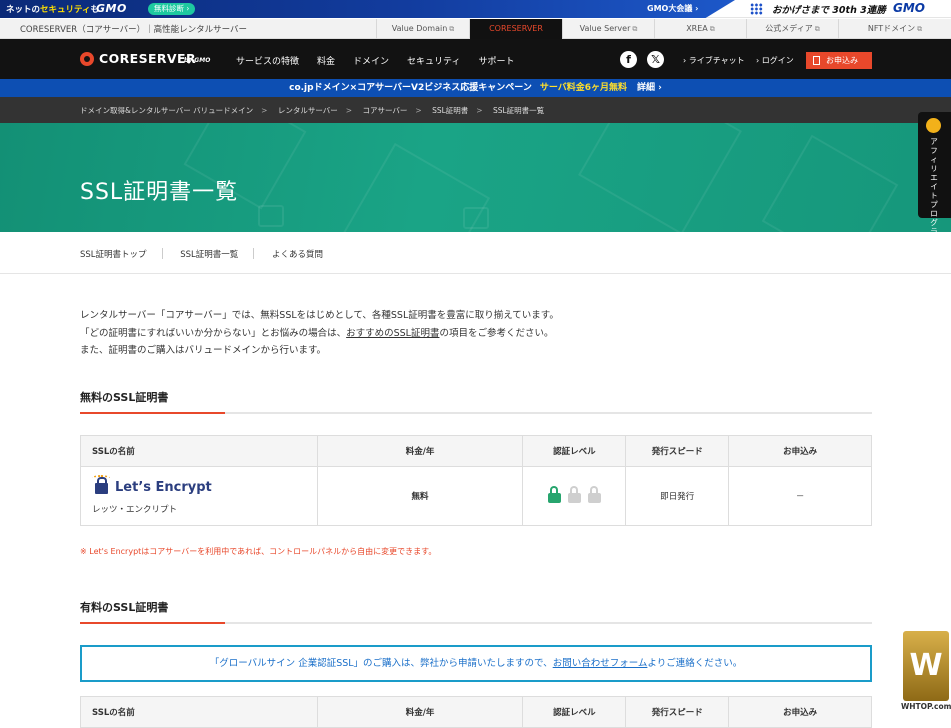 The width and height of the screenshot is (951, 728). I want to click on gmo-logo-right: GMO, so click(909, 8).